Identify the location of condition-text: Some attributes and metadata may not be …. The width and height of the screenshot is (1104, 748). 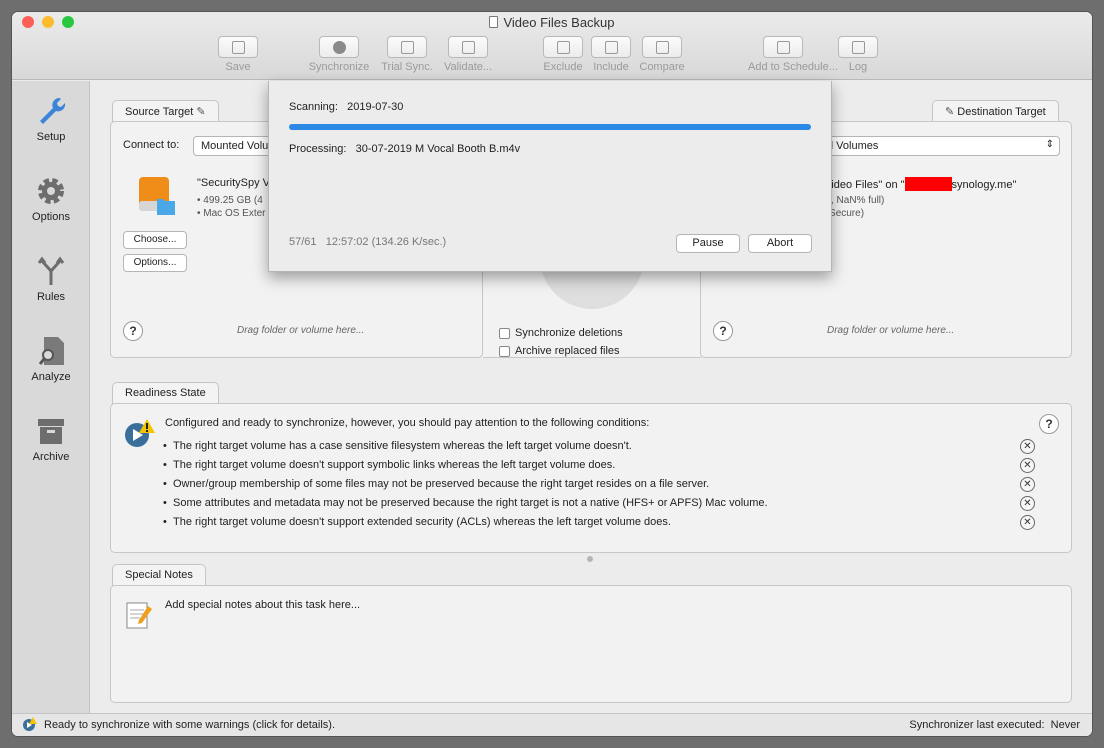
(470, 503).